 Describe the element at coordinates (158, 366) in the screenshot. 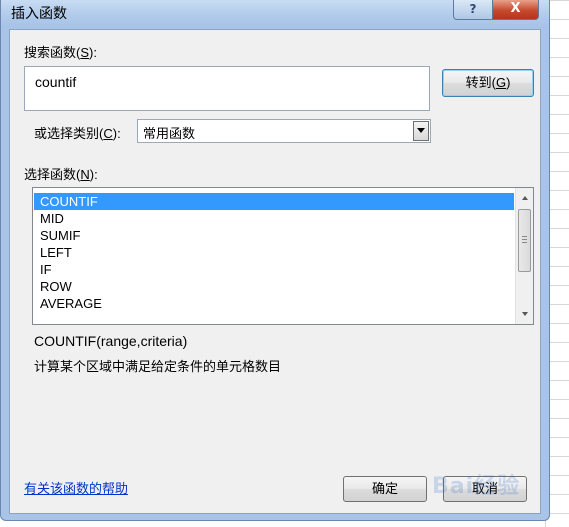

I see `function-description: 计算某个区域中满足给定条件的单元格数目` at that location.